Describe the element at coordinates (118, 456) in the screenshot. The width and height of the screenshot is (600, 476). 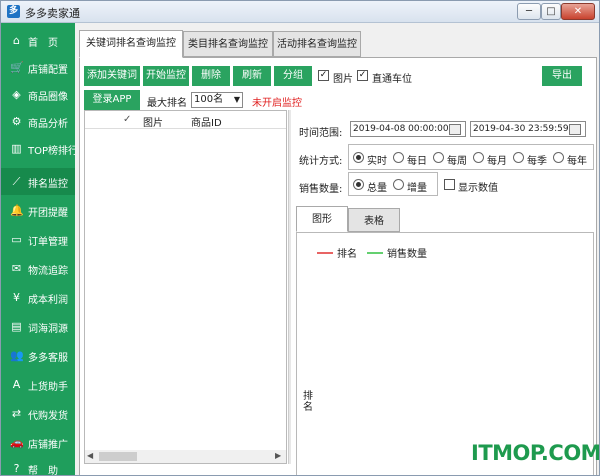
I see `scroll-thumb` at that location.